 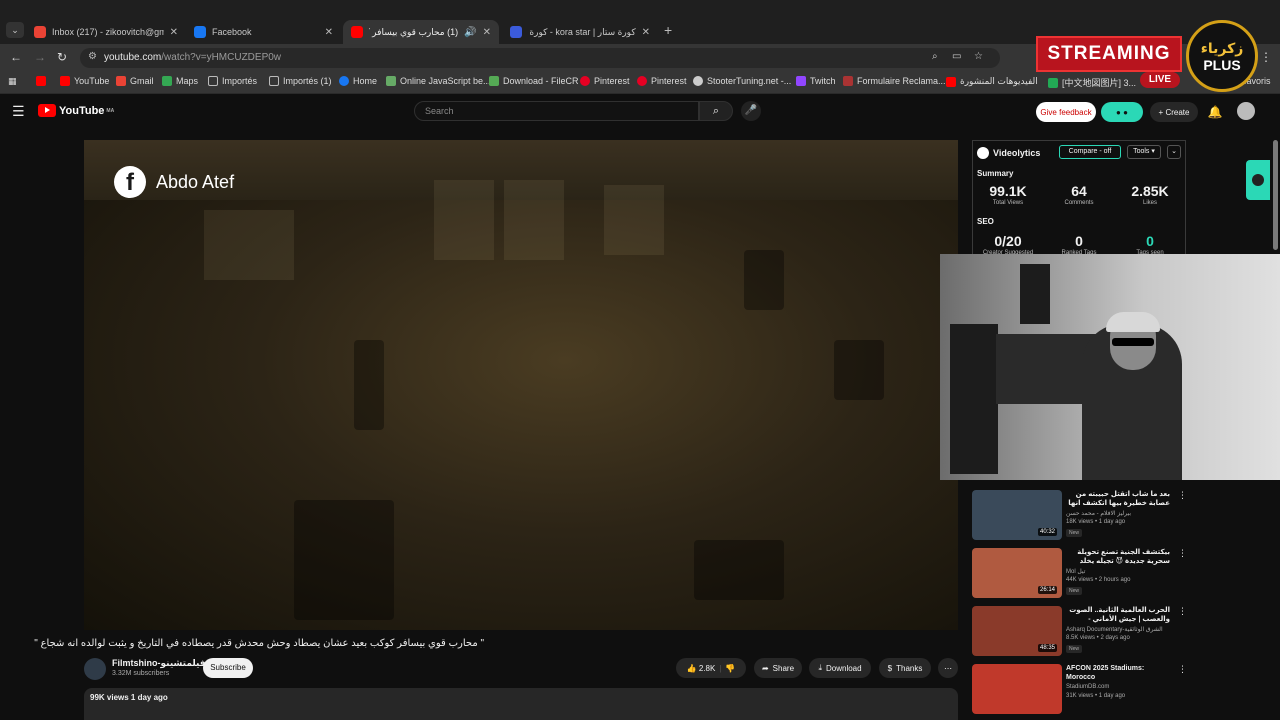 What do you see at coordinates (106, 32) in the screenshot?
I see `browser-tab-gmail: Inbox (217) - zikoovitch@gmail ✕` at bounding box center [106, 32].